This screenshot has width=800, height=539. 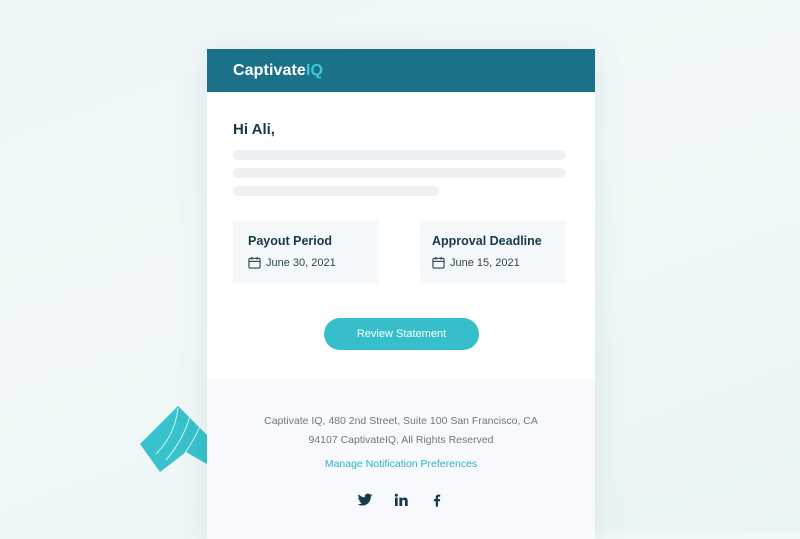 What do you see at coordinates (401, 440) in the screenshot?
I see `address-line-2: 94107 CaptivateIQ, All Rights Reserved` at bounding box center [401, 440].